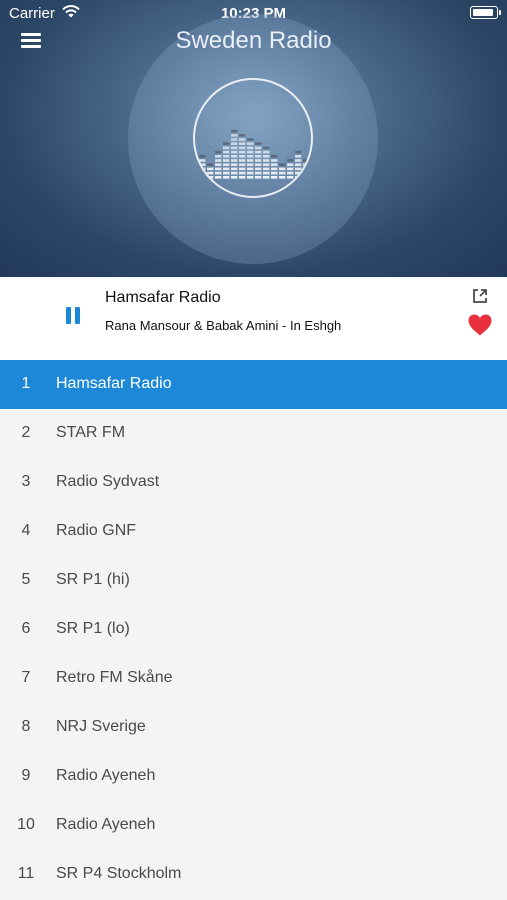 This screenshot has height=900, width=507. What do you see at coordinates (253, 433) in the screenshot?
I see `station-row: 2 STAR FM` at bounding box center [253, 433].